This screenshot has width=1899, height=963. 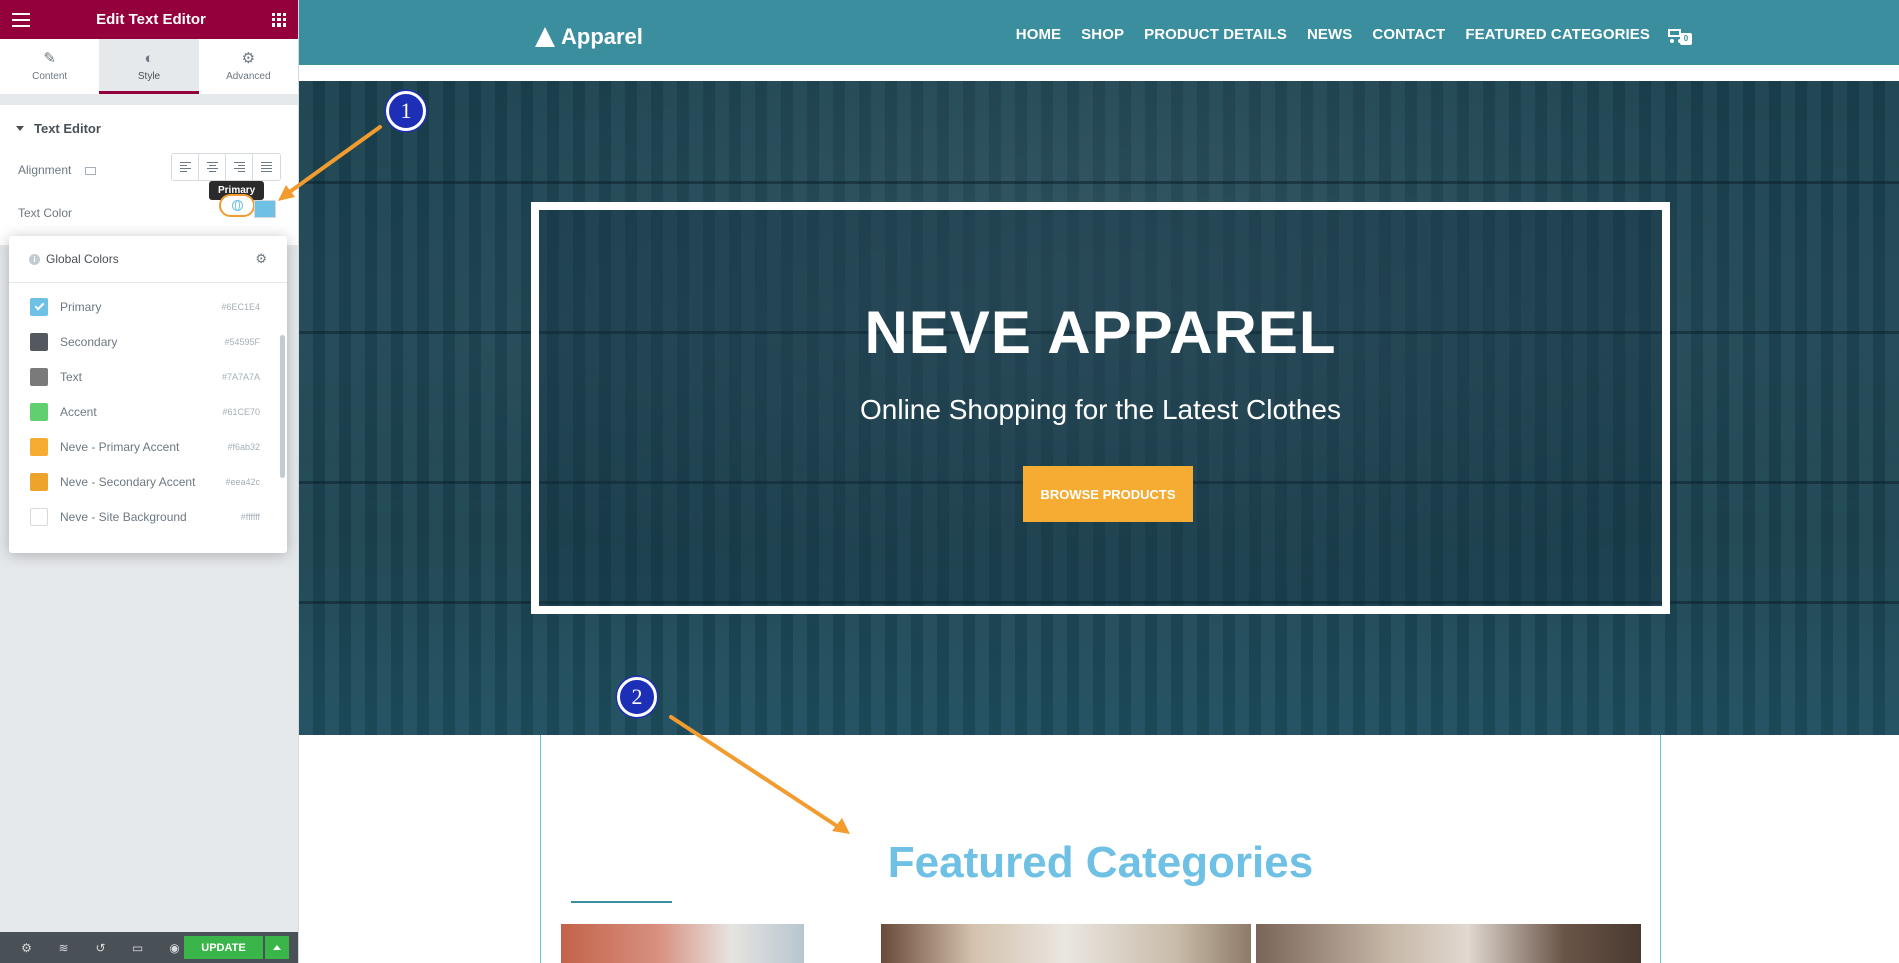 I want to click on update-button: UPDATE, so click(x=223, y=947).